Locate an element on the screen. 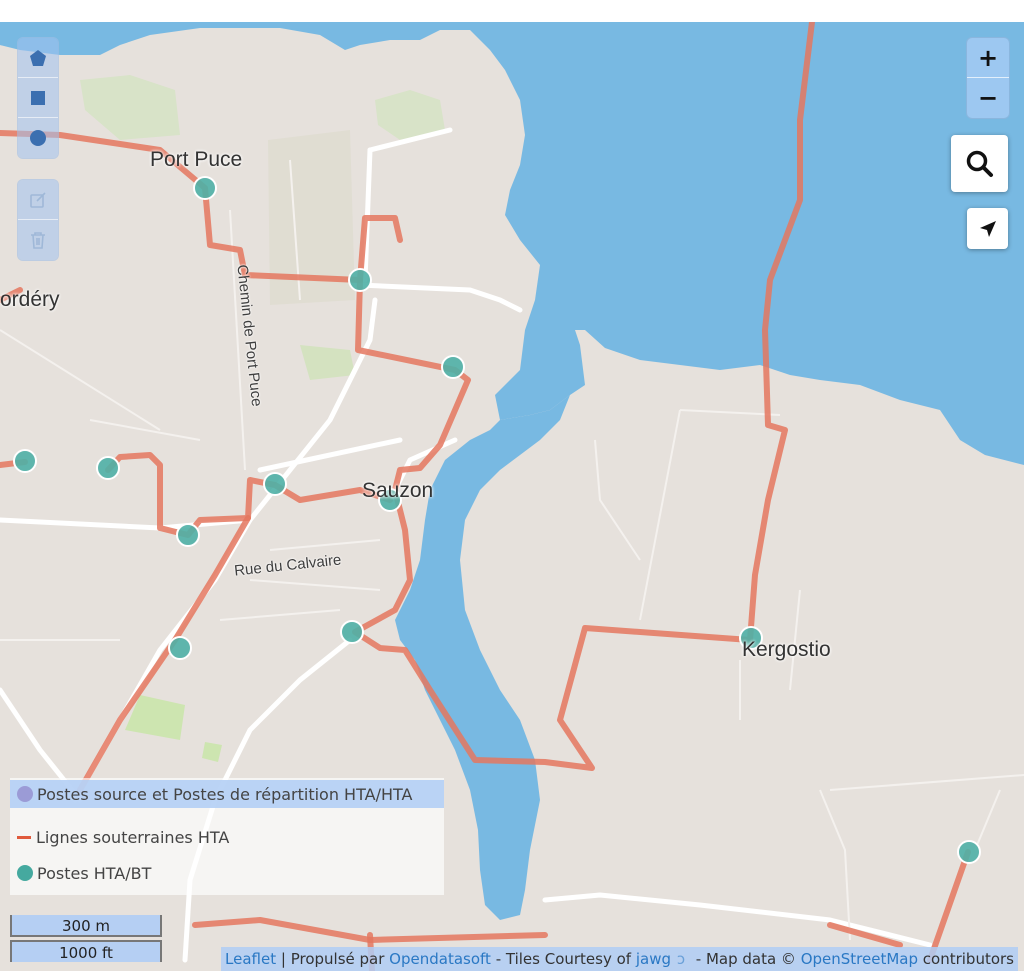  attribution-text: - Tiles Courtesy of is located at coordinates (563, 959).